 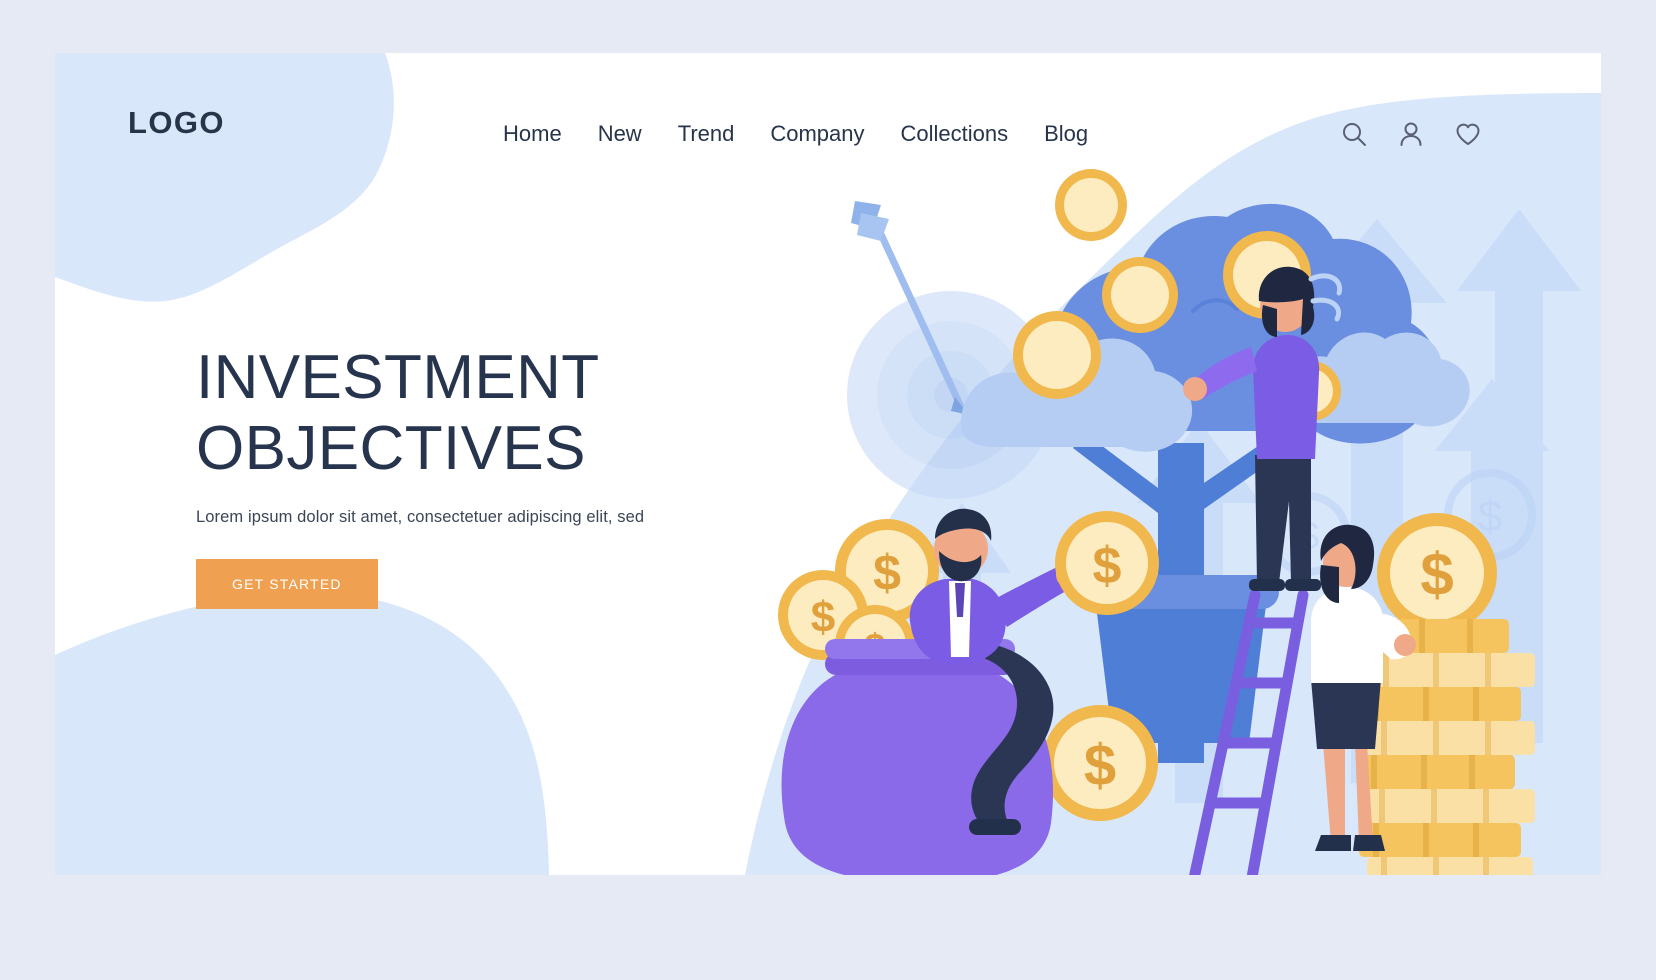 I want to click on get-started-button: GET STARTED, so click(x=287, y=584).